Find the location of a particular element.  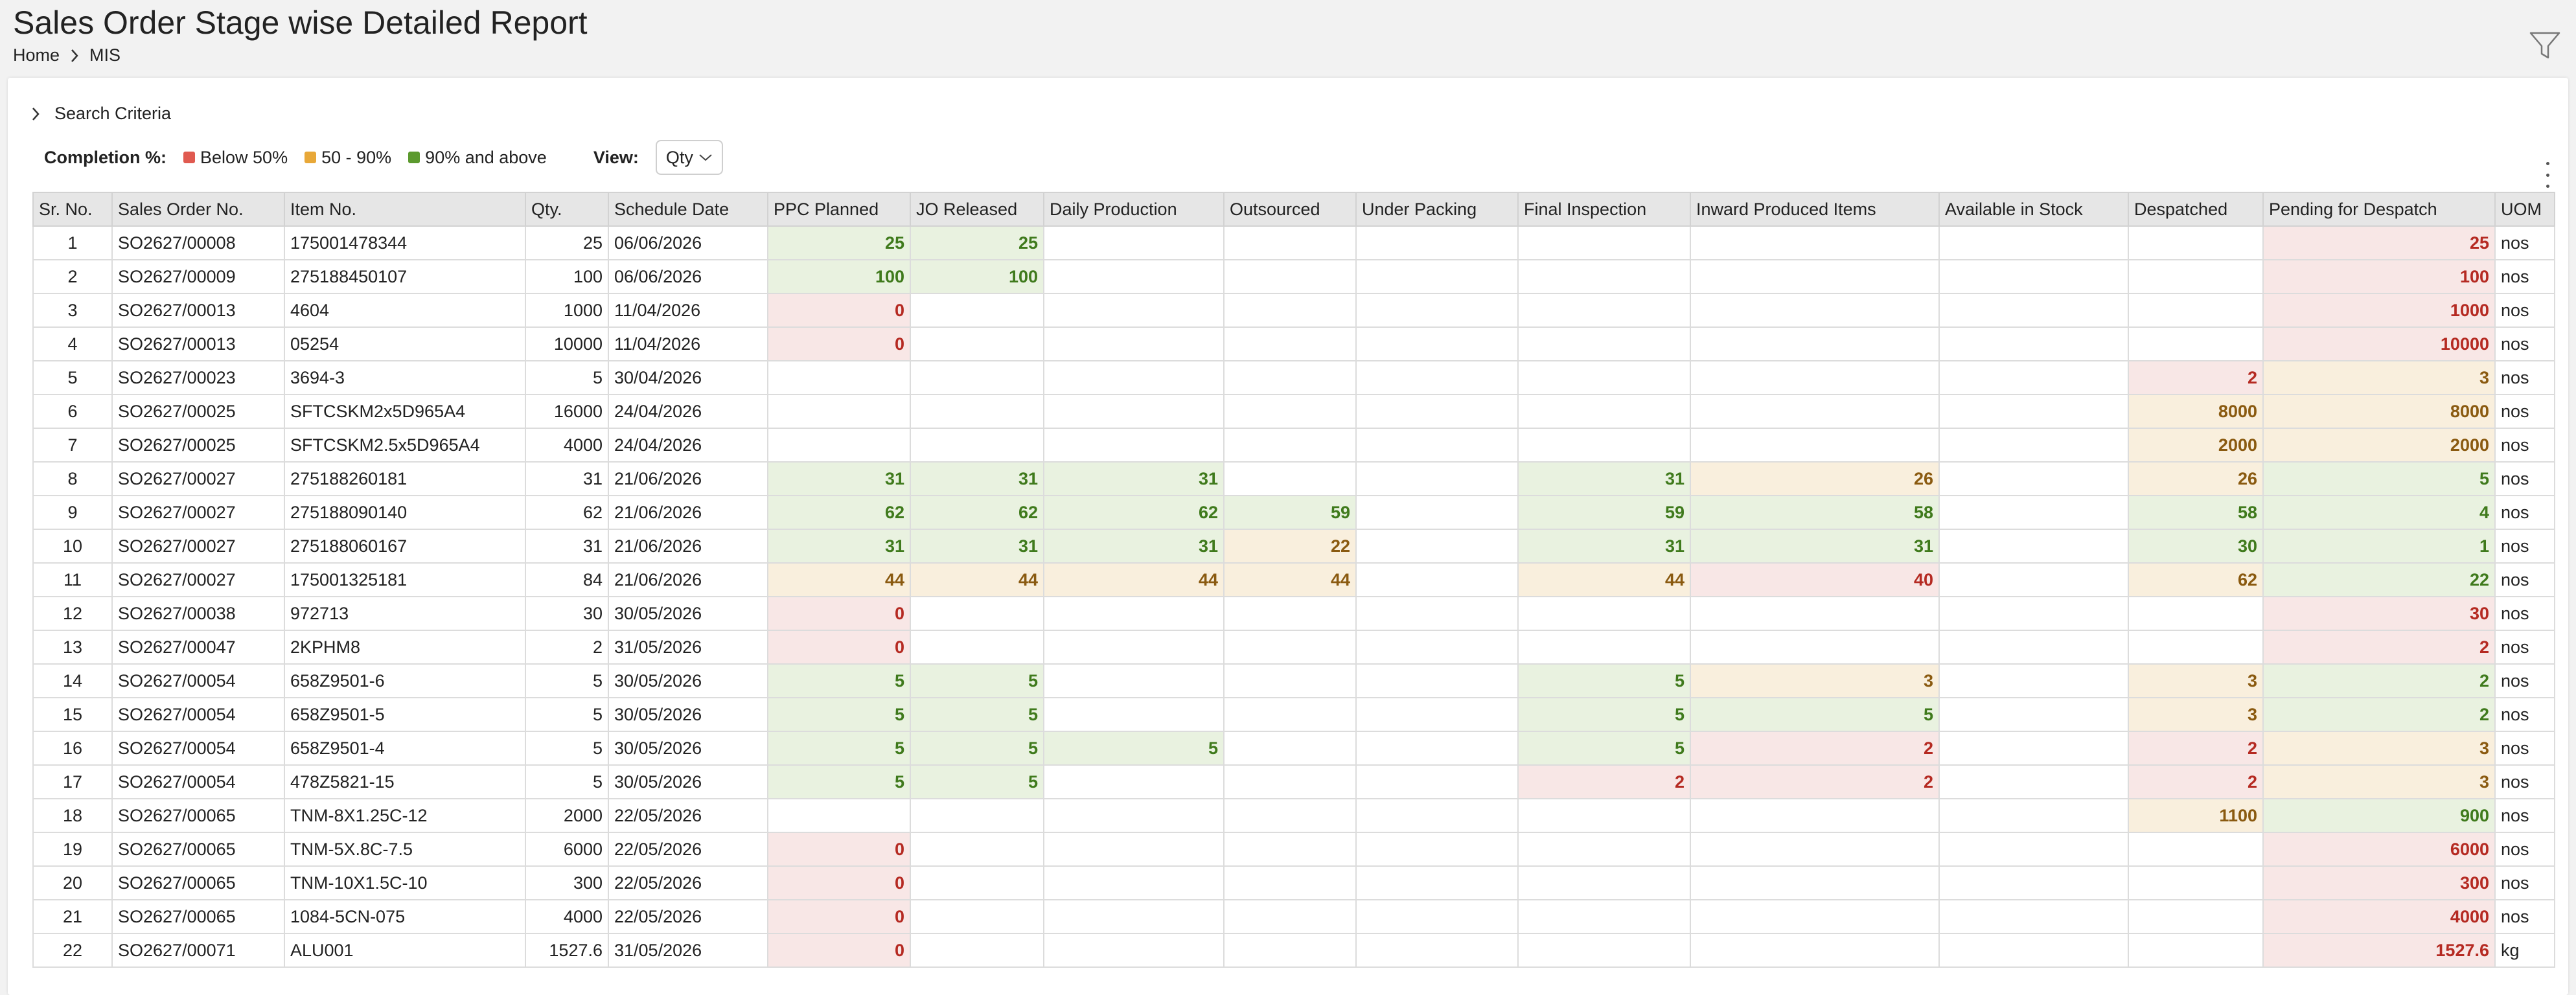

cell-item-no: 658Z9501-6 is located at coordinates (405, 680).